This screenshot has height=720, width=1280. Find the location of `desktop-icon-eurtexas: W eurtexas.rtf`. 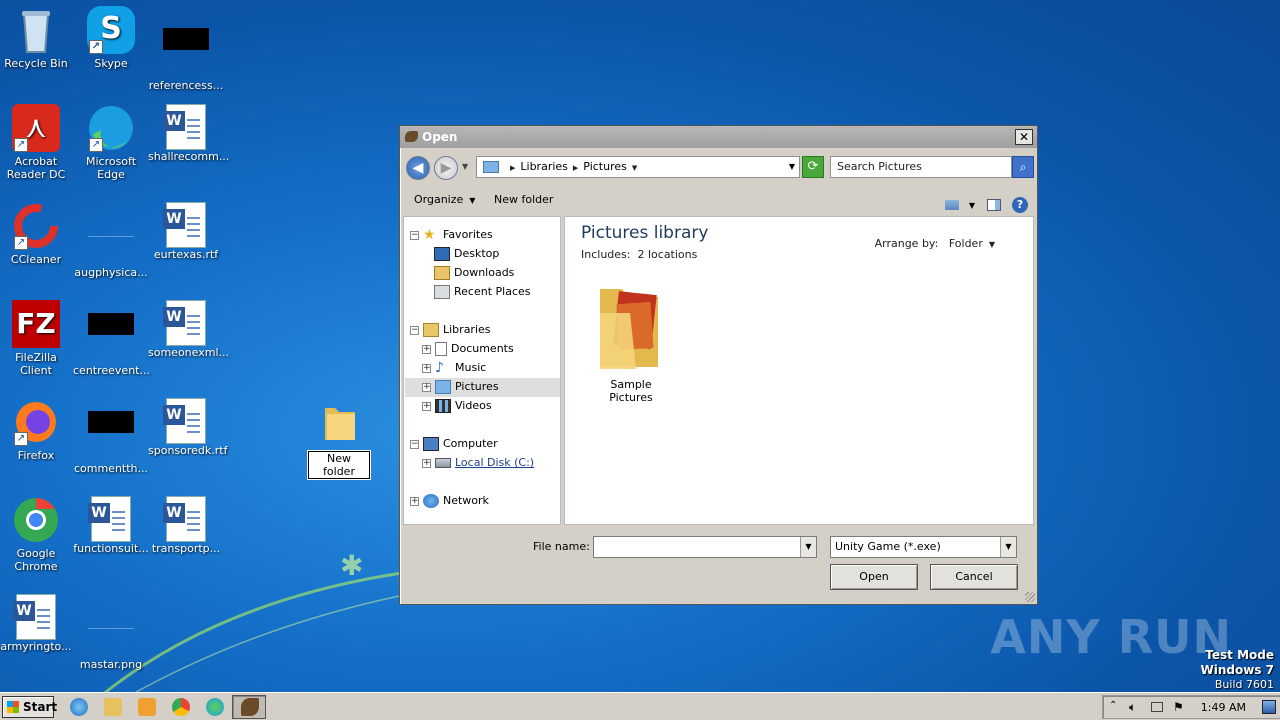

desktop-icon-eurtexas: W eurtexas.rtf is located at coordinates (186, 231).